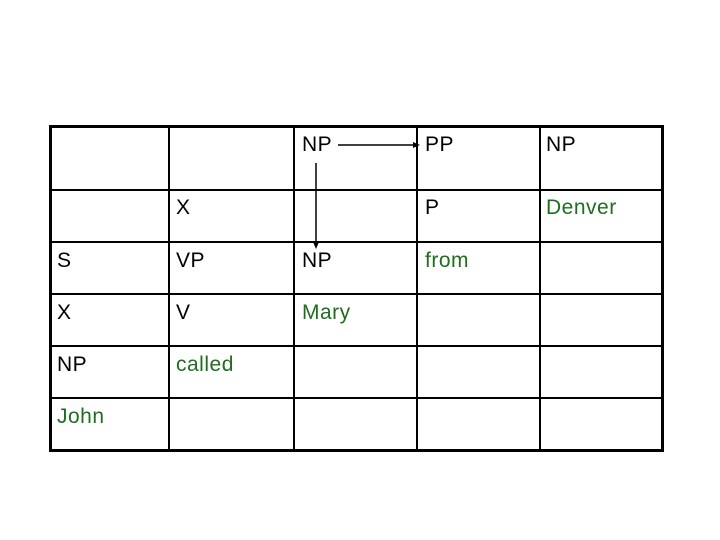 This screenshot has height=540, width=720. Describe the element at coordinates (316, 245) in the screenshot. I see `arrowhead-down` at that location.